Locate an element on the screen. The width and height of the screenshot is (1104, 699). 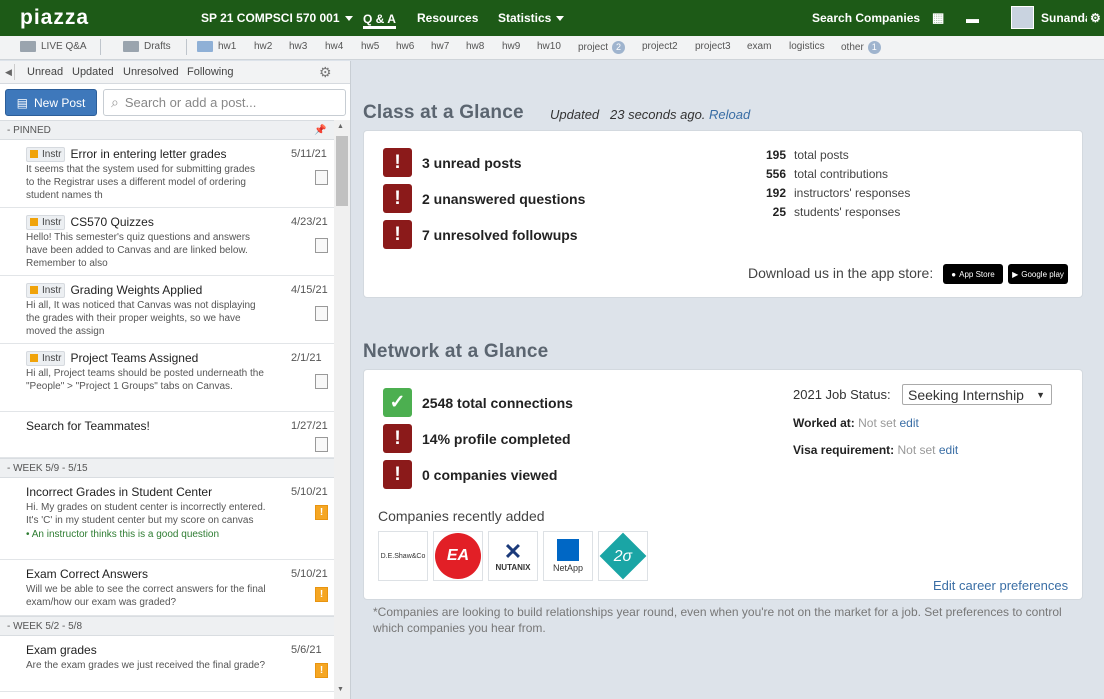
search-companies-link: Search Companies is located at coordinates (866, 18).